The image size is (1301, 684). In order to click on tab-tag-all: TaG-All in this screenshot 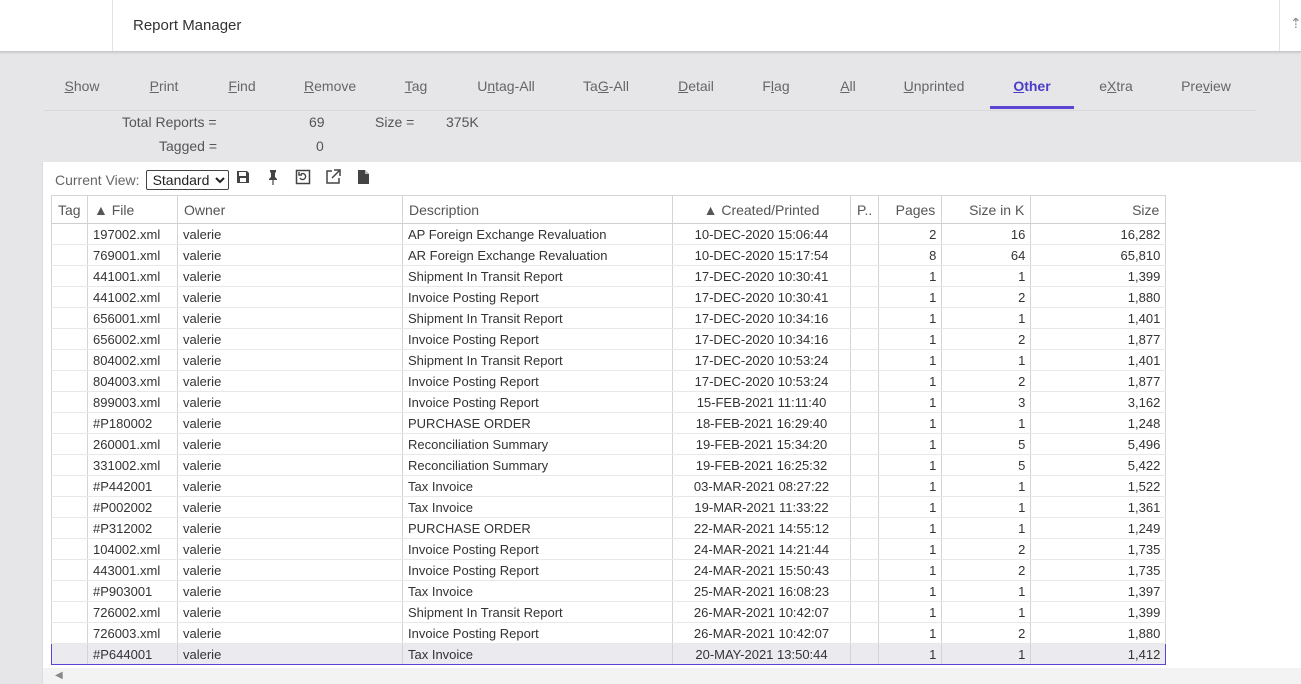, I will do `click(606, 88)`.